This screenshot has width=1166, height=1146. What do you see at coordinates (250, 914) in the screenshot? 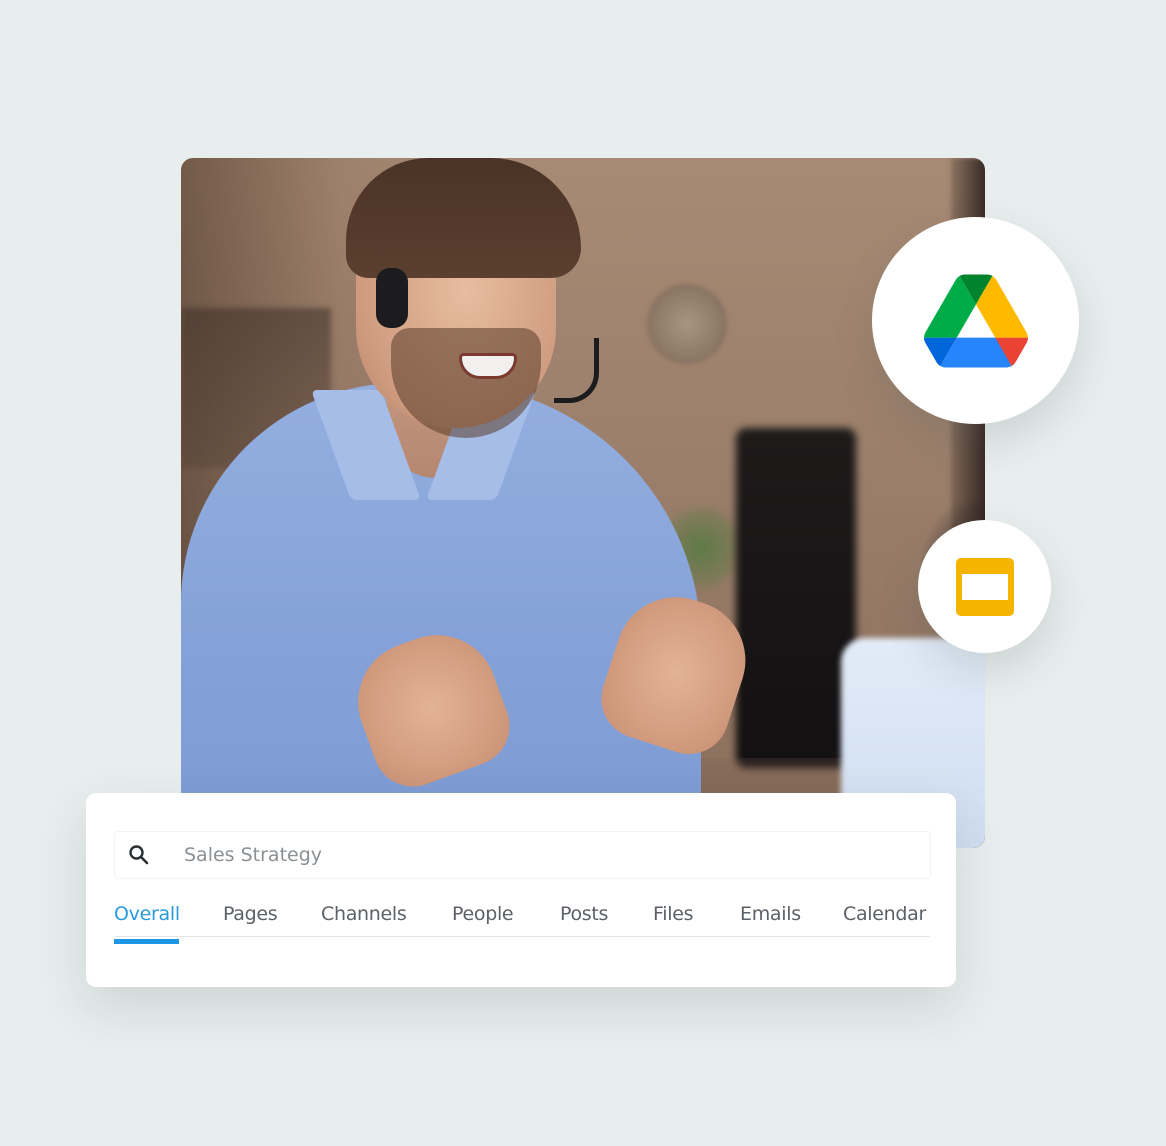
I see `tab-pages: Pages` at bounding box center [250, 914].